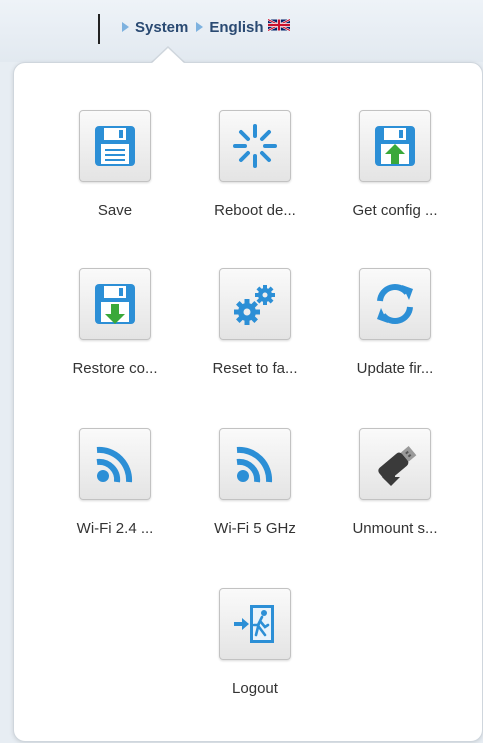 The width and height of the screenshot is (483, 743). I want to click on reset-factory-tile, so click(255, 304).